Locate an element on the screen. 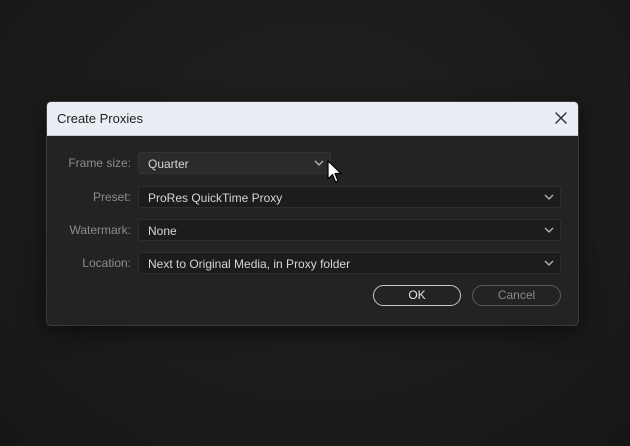 This screenshot has width=630, height=446. location-label: Location: is located at coordinates (106, 263).